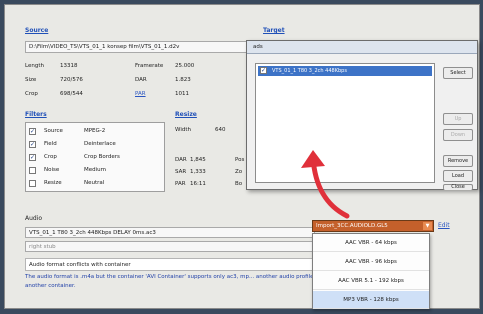  What do you see at coordinates (34, 66) in the screenshot?
I see `length-label: Length` at bounding box center [34, 66].